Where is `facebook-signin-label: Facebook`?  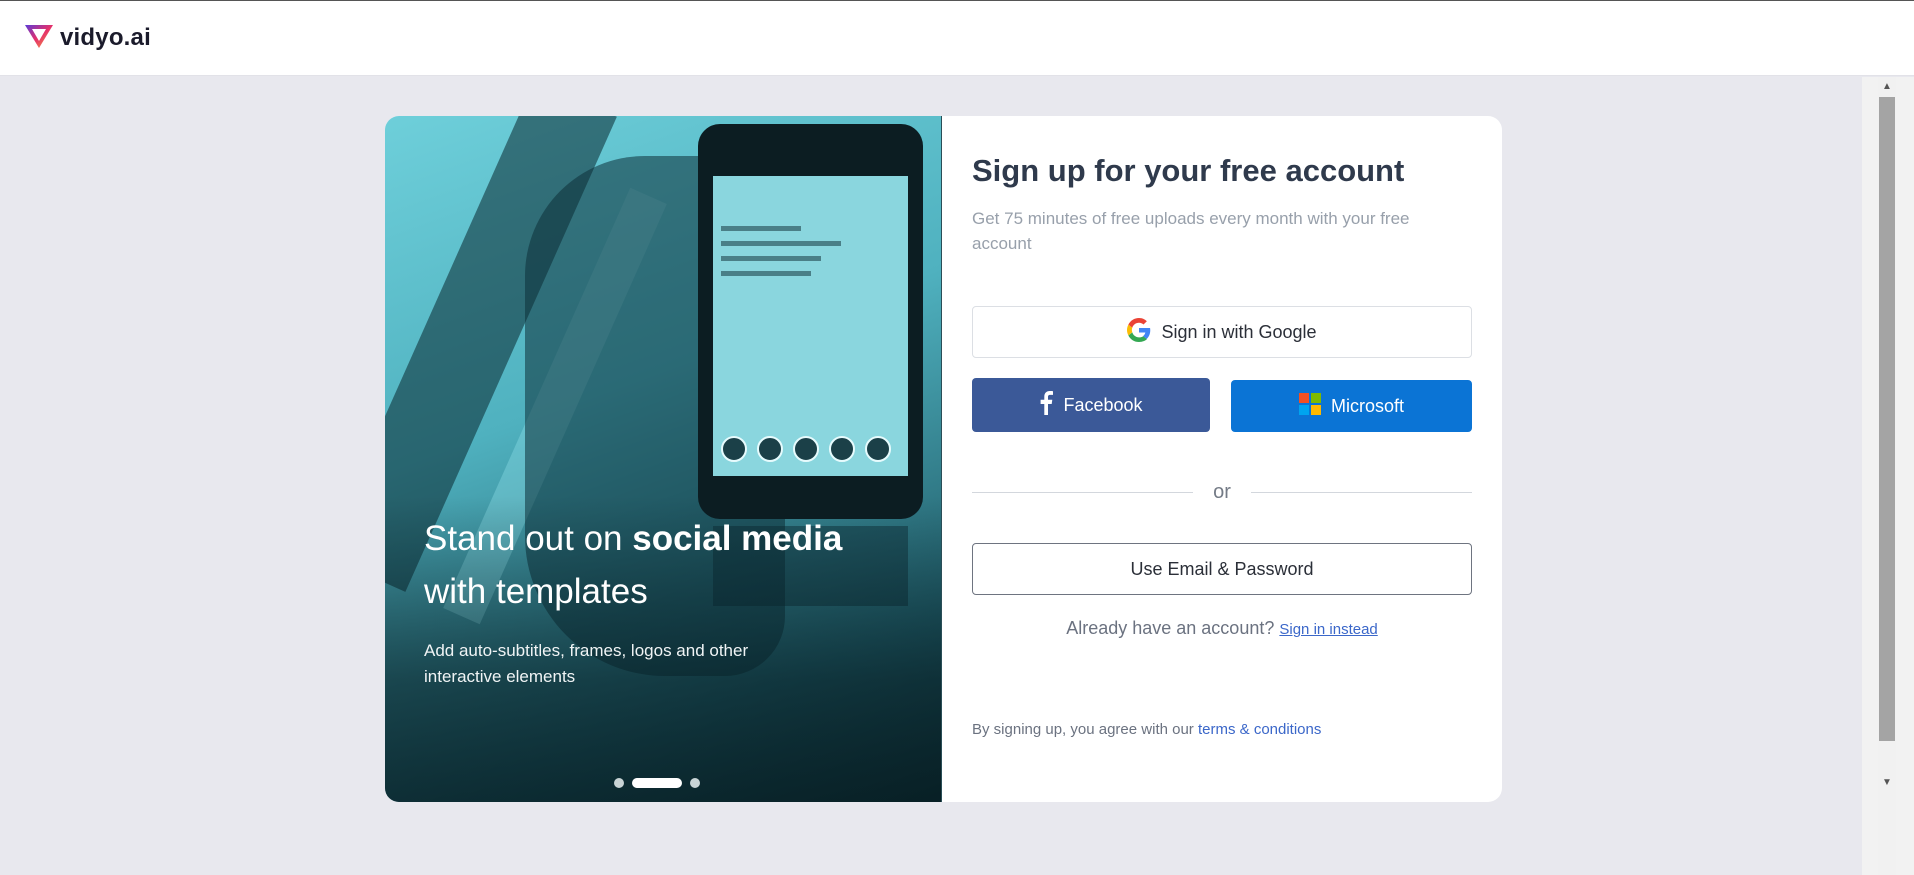
facebook-signin-label: Facebook is located at coordinates (1103, 404).